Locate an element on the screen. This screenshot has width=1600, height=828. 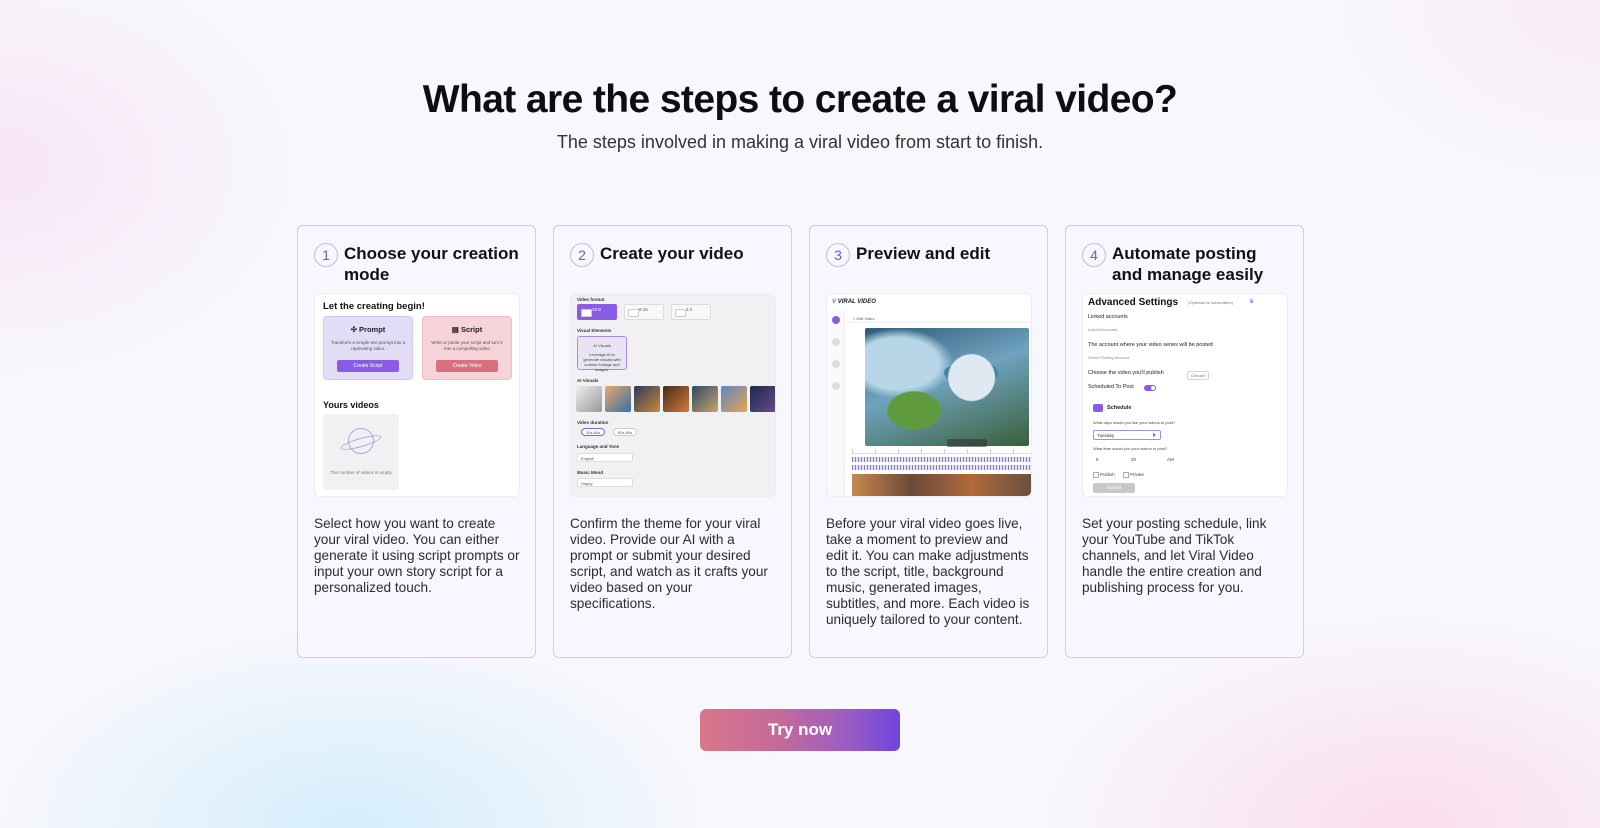
choose-label: Choose the video you'll publish is located at coordinates (1126, 373).